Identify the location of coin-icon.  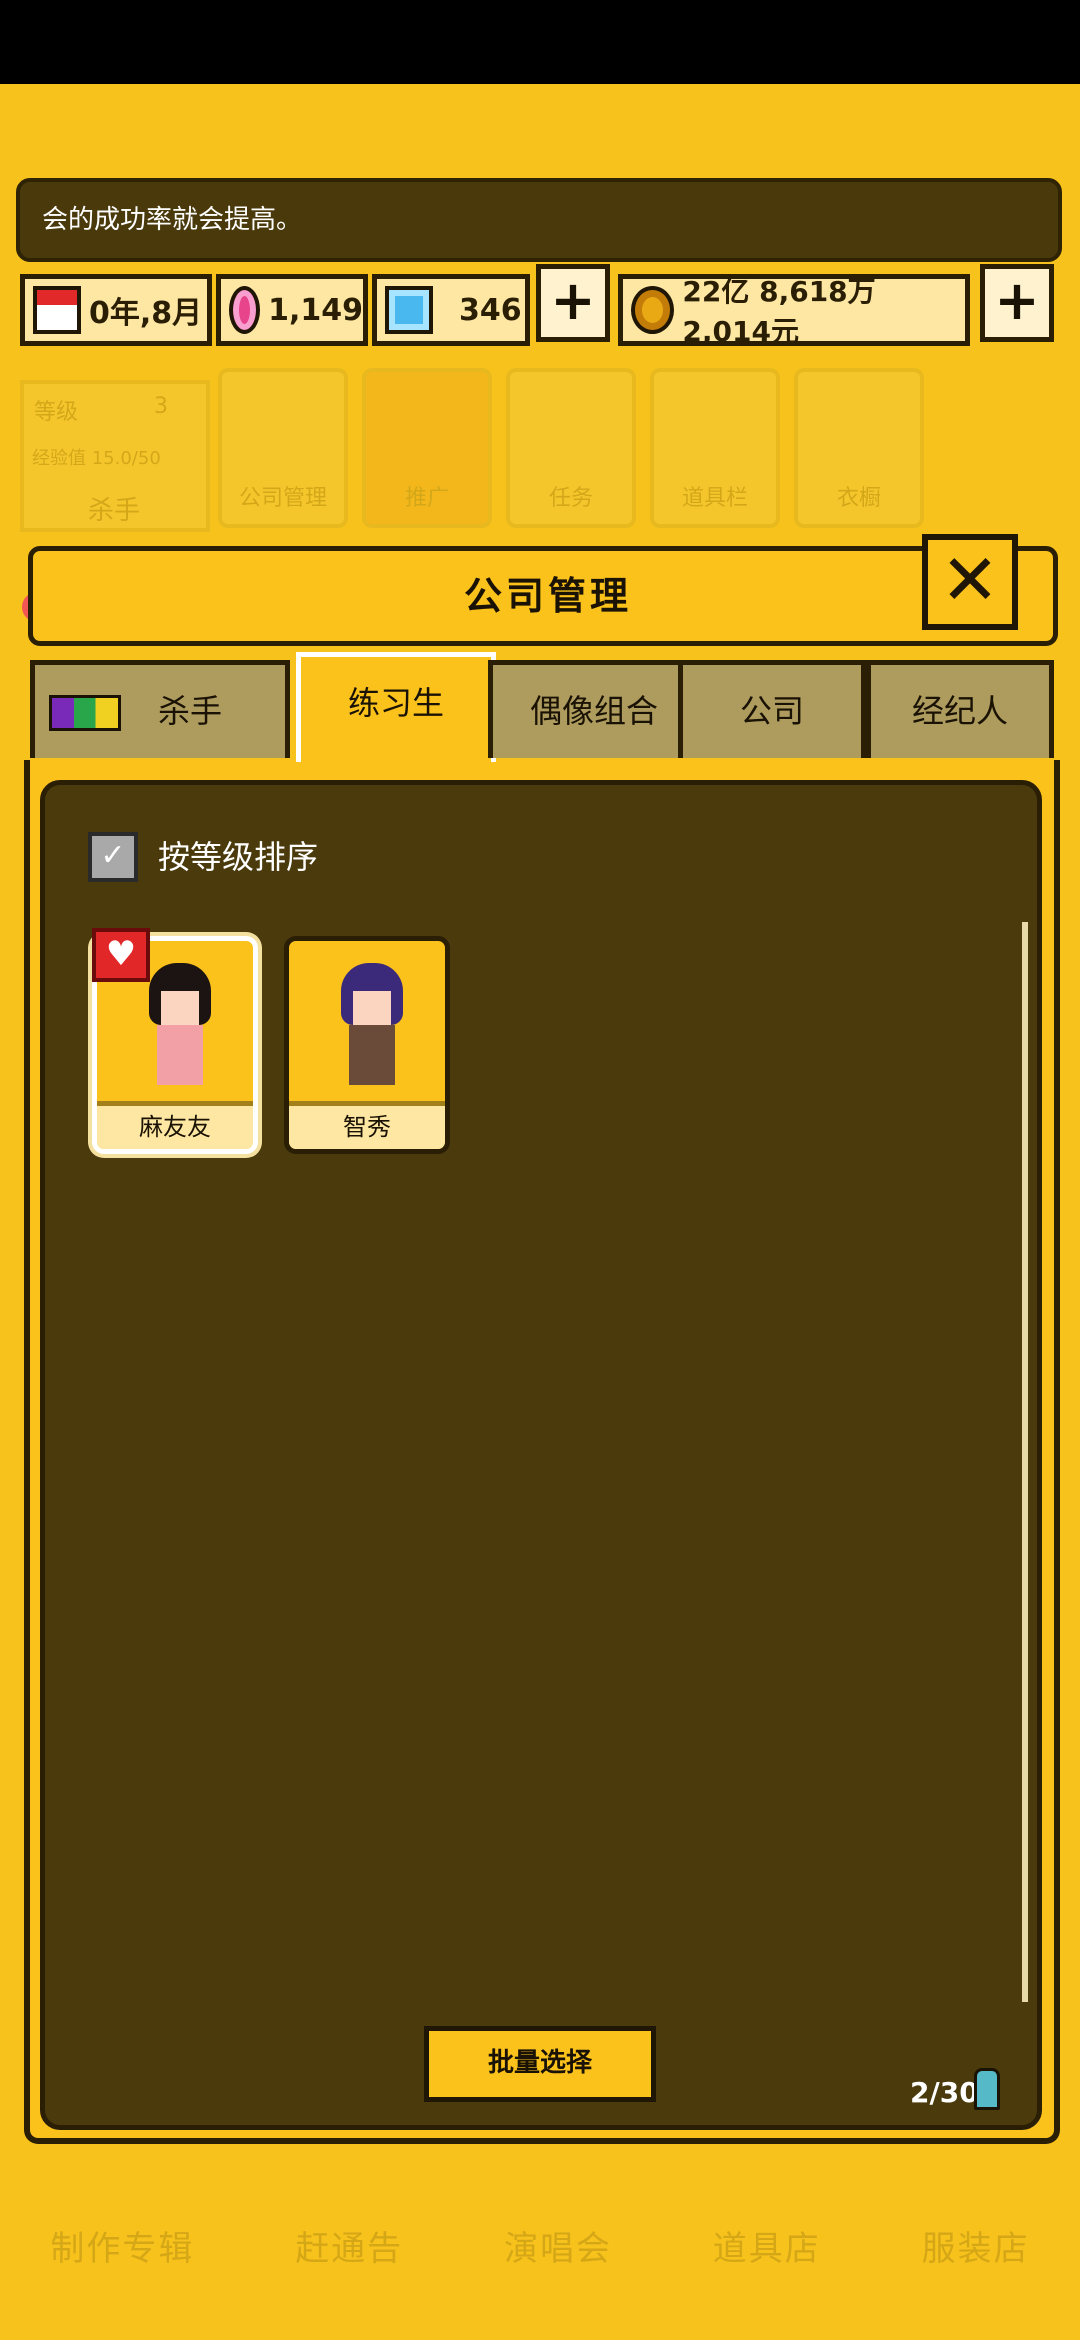
(653, 310).